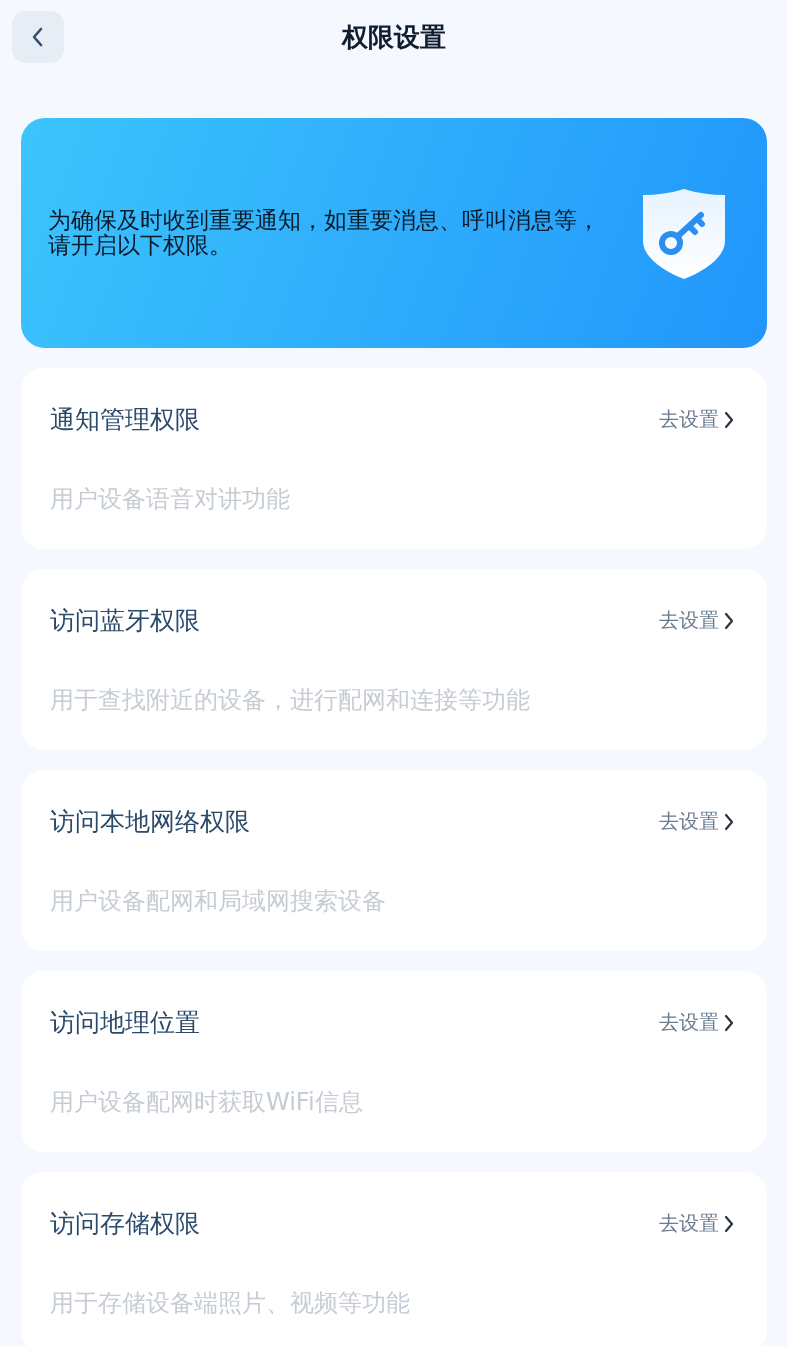 The width and height of the screenshot is (787, 1346). Describe the element at coordinates (125, 1224) in the screenshot. I see `permission-title: 访问存储权限` at that location.